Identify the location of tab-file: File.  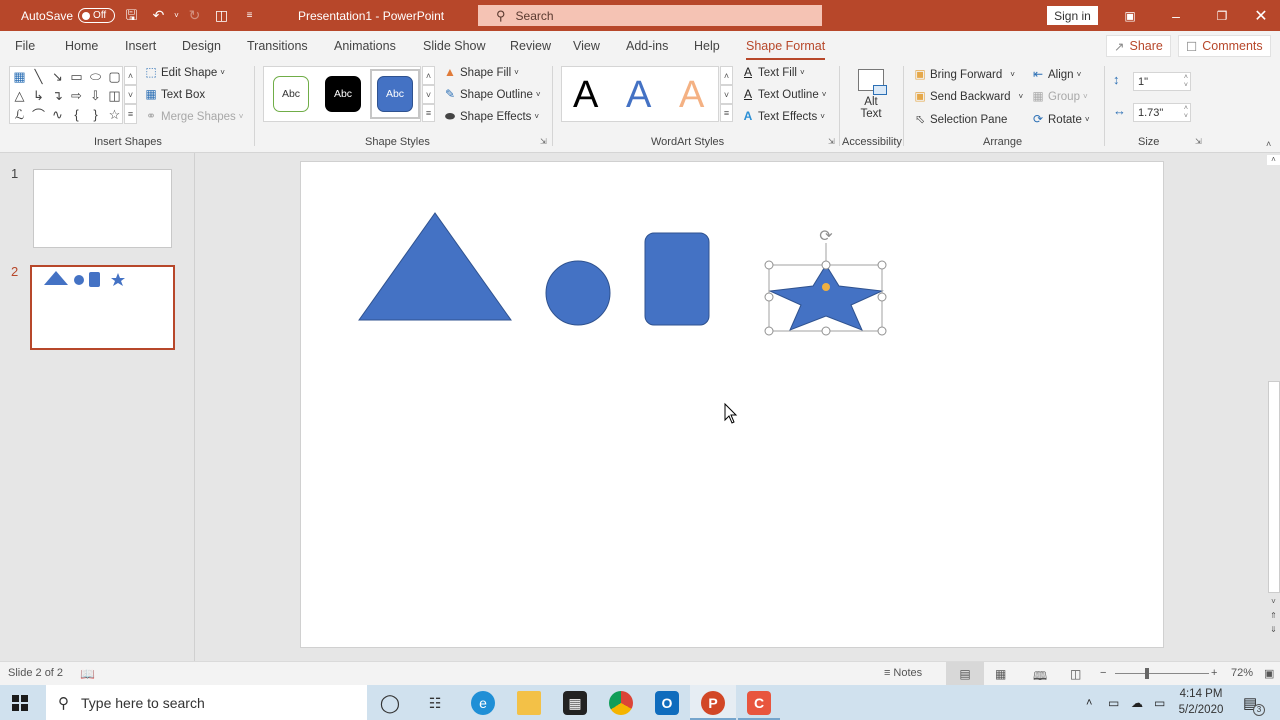
(25, 46).